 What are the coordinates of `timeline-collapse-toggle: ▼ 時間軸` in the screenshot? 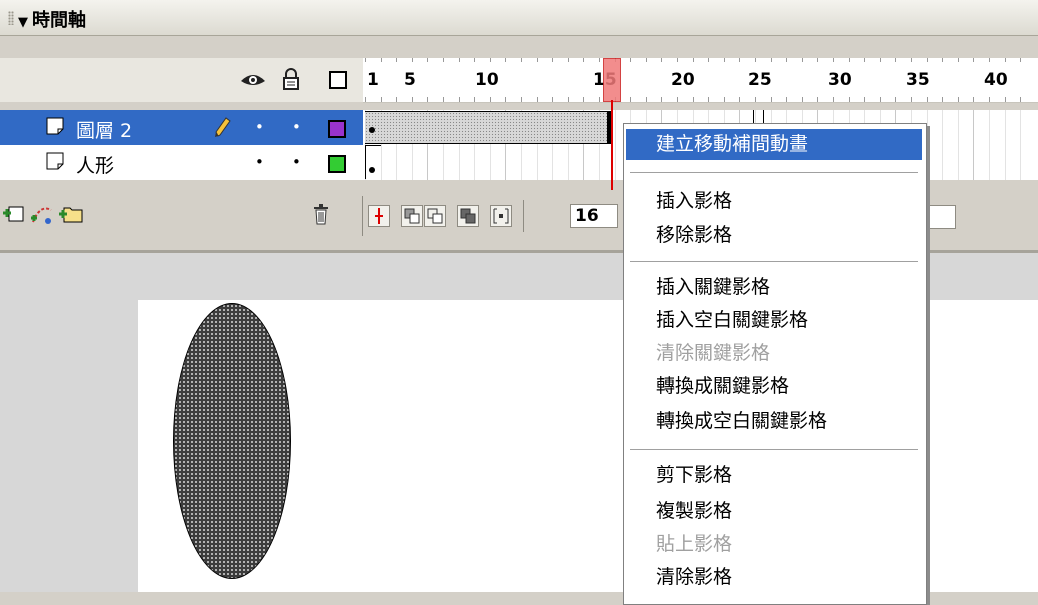 It's located at (52, 19).